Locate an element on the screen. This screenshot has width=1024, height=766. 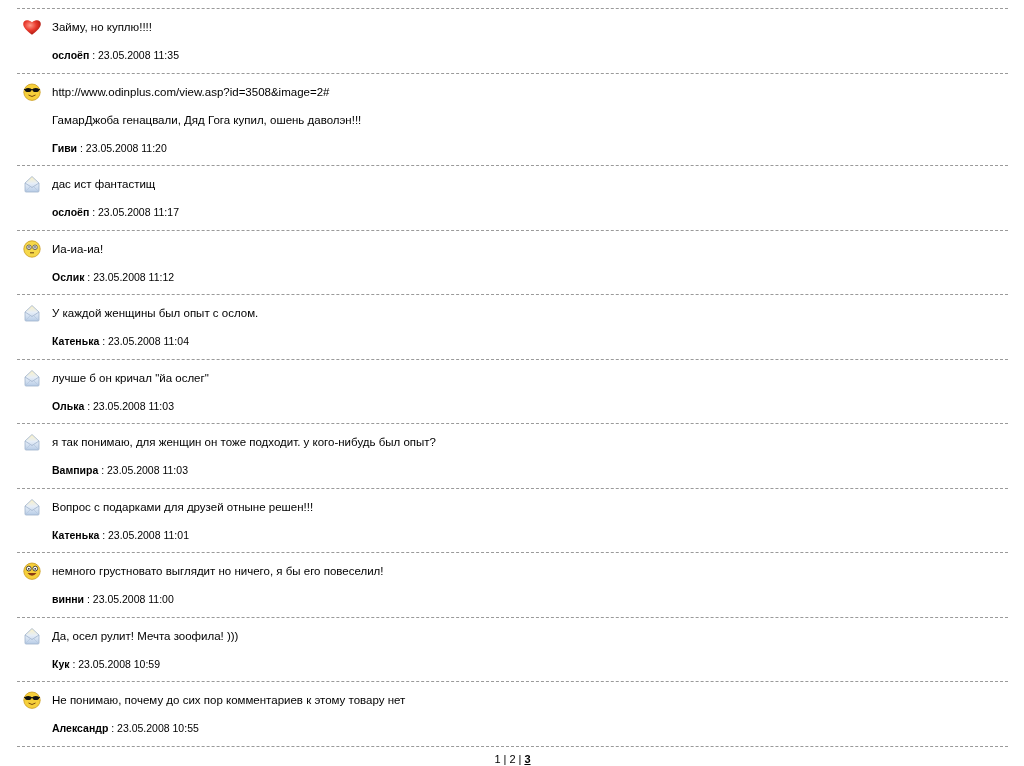
comment-byline: ослоёп : 23.05.2008 11:35 is located at coordinates (115, 55).